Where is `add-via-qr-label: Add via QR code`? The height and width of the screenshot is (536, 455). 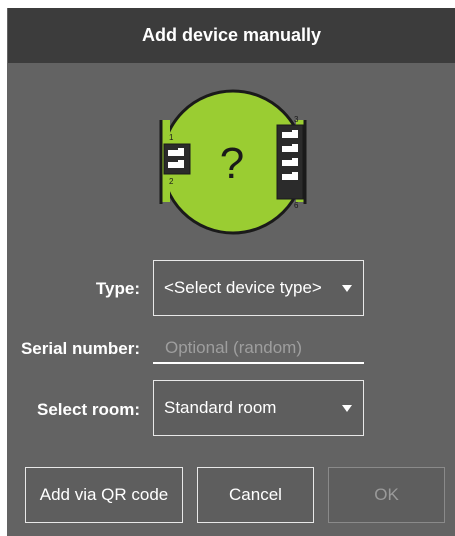
add-via-qr-label: Add via QR code is located at coordinates (104, 494).